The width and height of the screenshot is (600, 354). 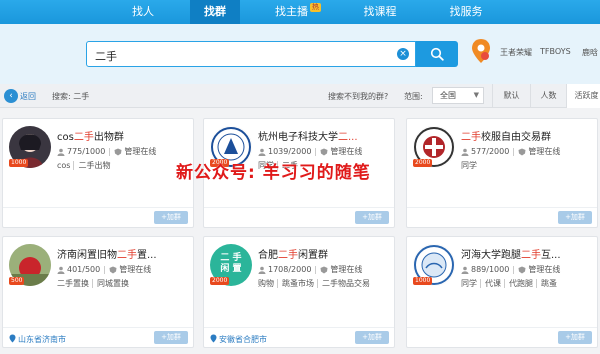 I want to click on hot-search-link: 王者荣耀, so click(x=516, y=52).